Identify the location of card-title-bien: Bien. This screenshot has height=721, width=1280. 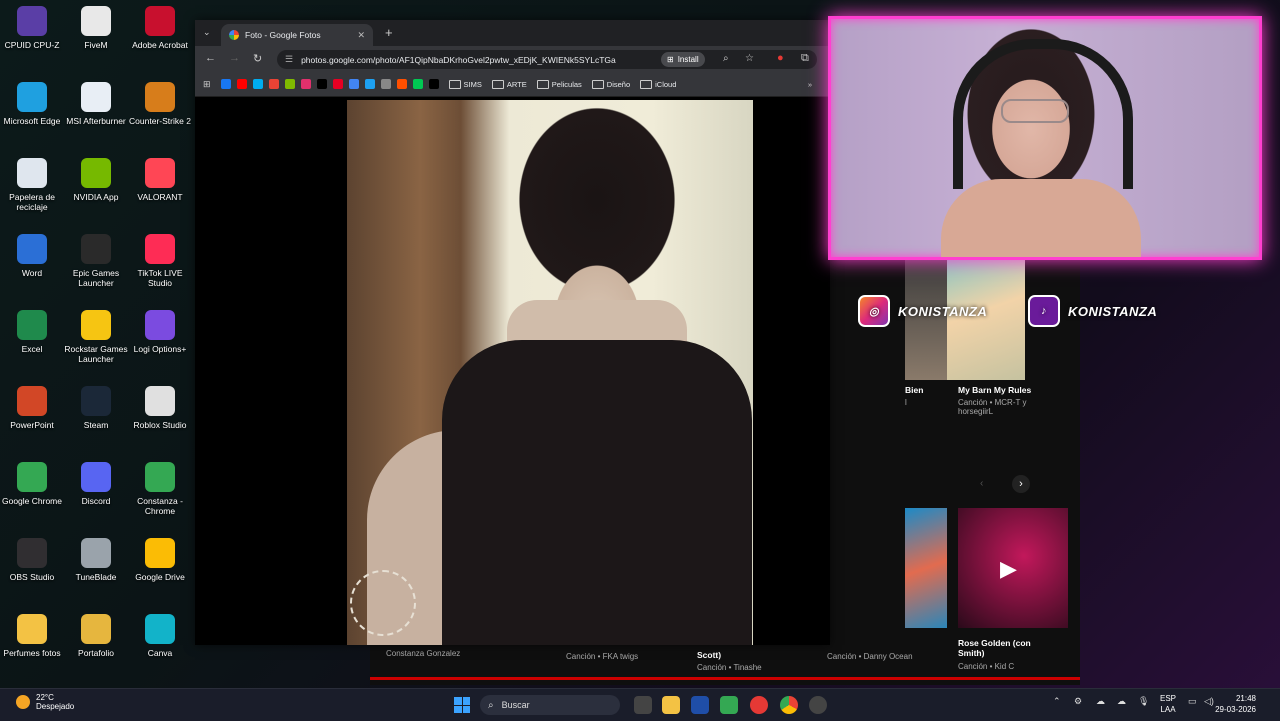
(914, 390).